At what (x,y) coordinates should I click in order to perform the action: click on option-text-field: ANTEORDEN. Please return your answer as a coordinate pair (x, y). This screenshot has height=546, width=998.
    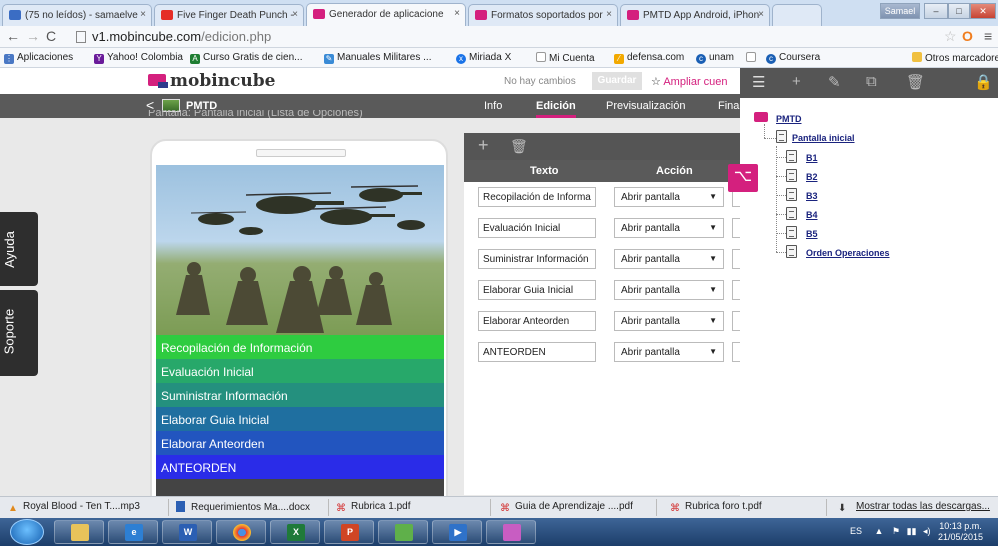
    Looking at the image, I should click on (537, 352).